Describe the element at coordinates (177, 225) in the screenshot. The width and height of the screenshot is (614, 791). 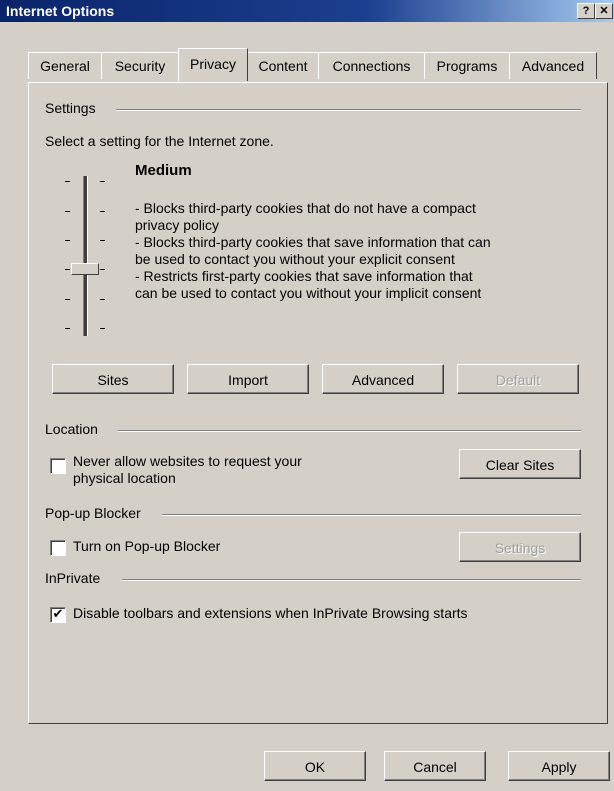
I see `privacy-description-line: privacy policy` at that location.